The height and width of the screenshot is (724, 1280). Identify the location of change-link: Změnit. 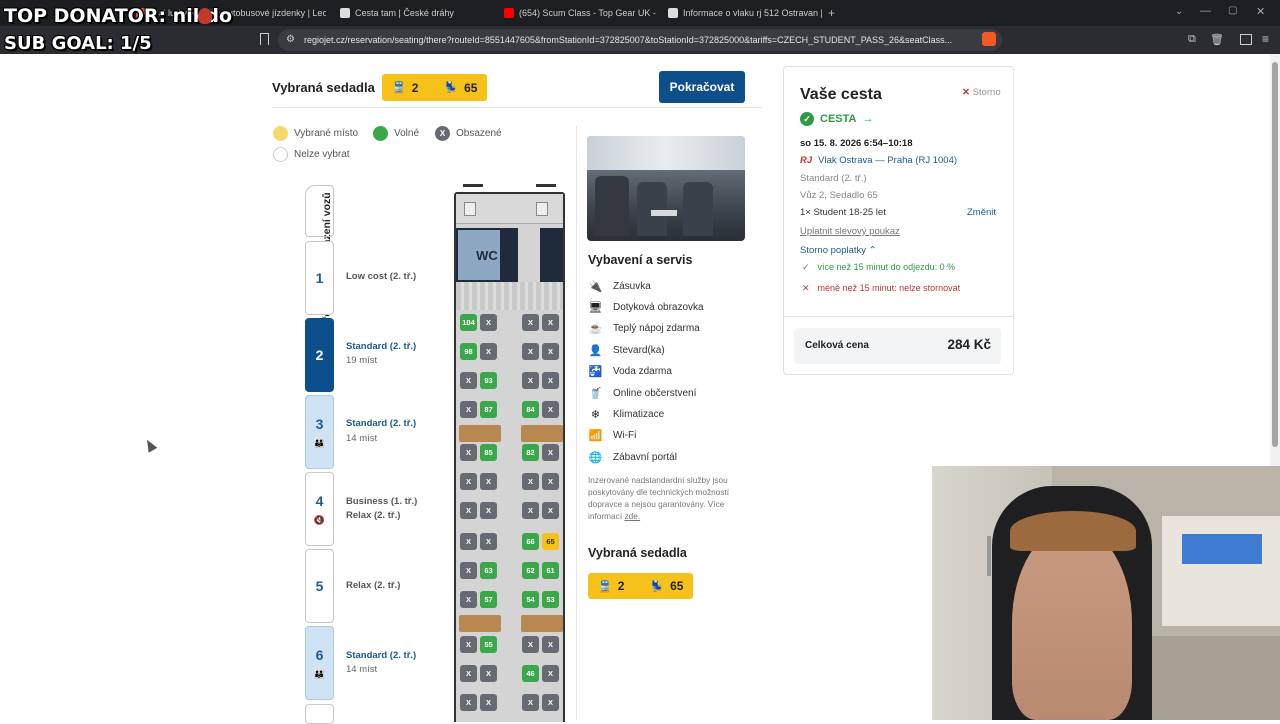
(981, 212).